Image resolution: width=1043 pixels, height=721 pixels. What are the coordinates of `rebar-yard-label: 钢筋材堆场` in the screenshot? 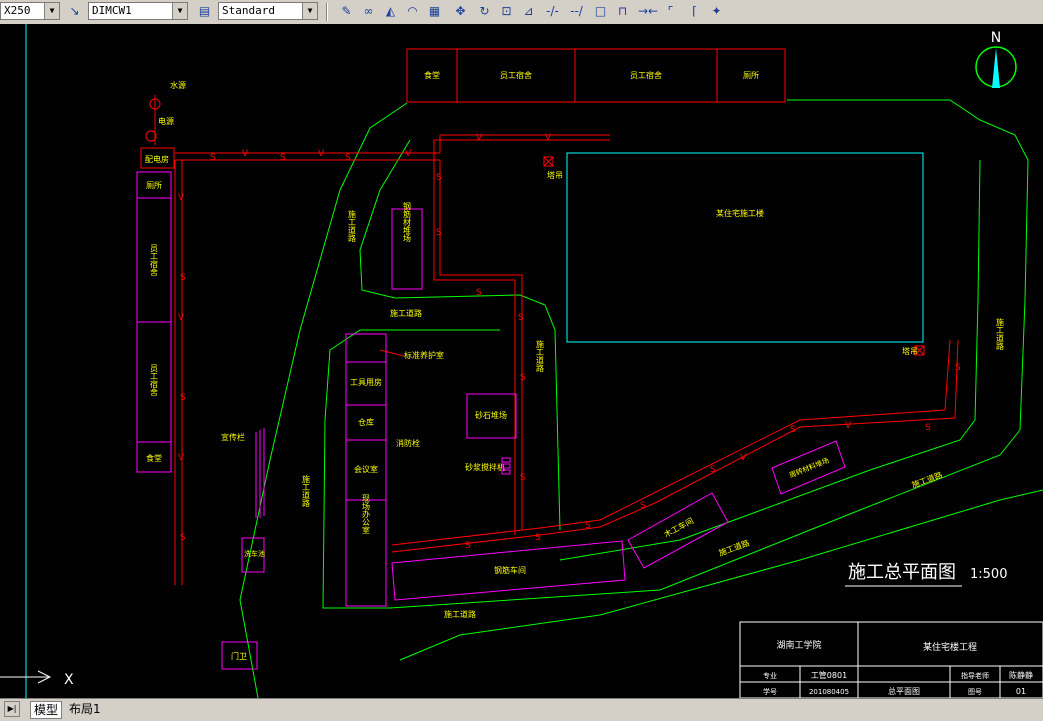 It's located at (407, 222).